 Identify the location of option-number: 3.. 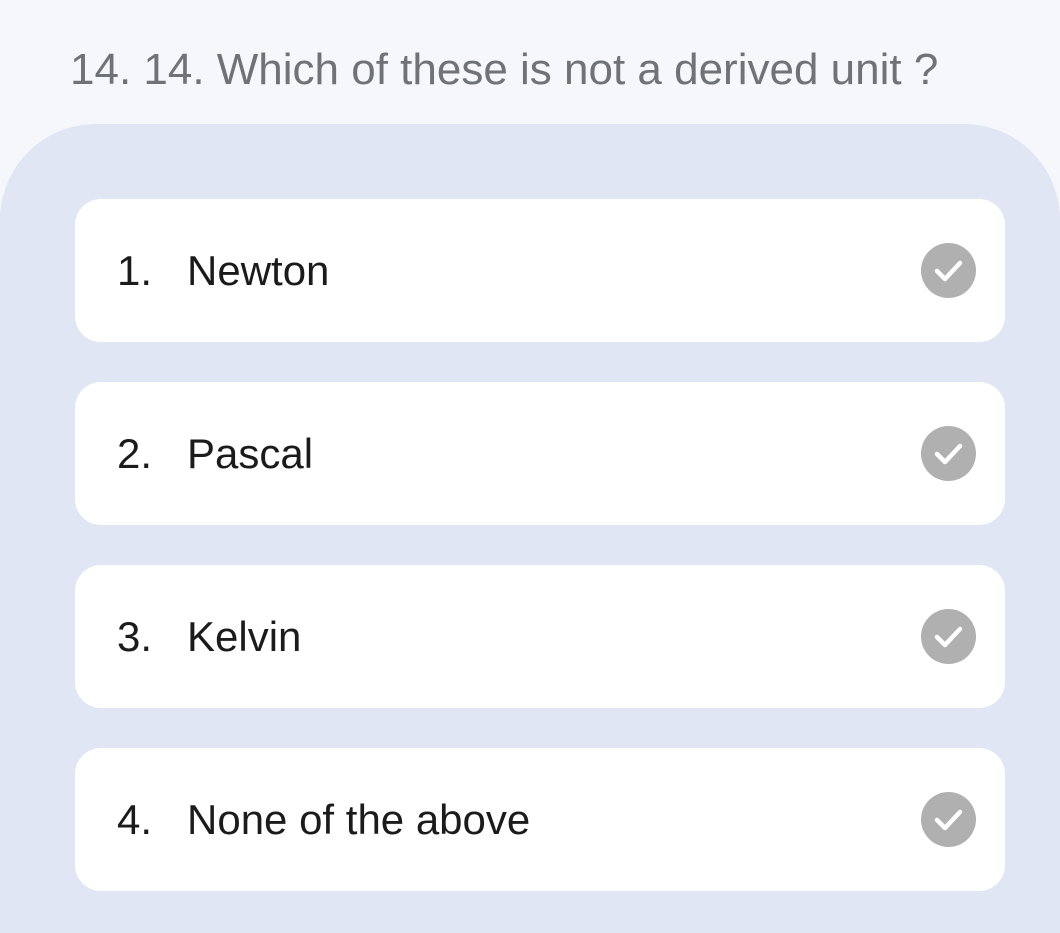
(135, 636).